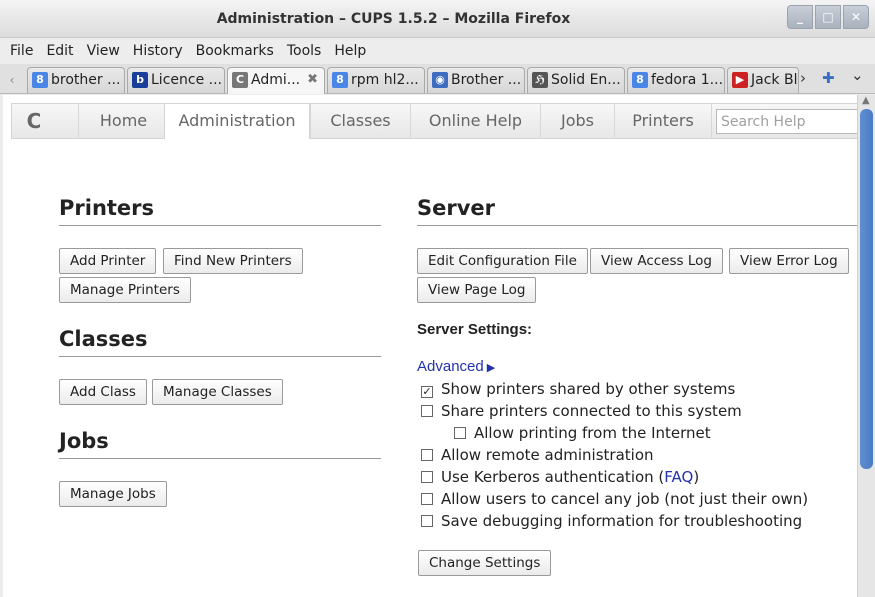 The width and height of the screenshot is (875, 597). I want to click on classes-divider, so click(220, 356).